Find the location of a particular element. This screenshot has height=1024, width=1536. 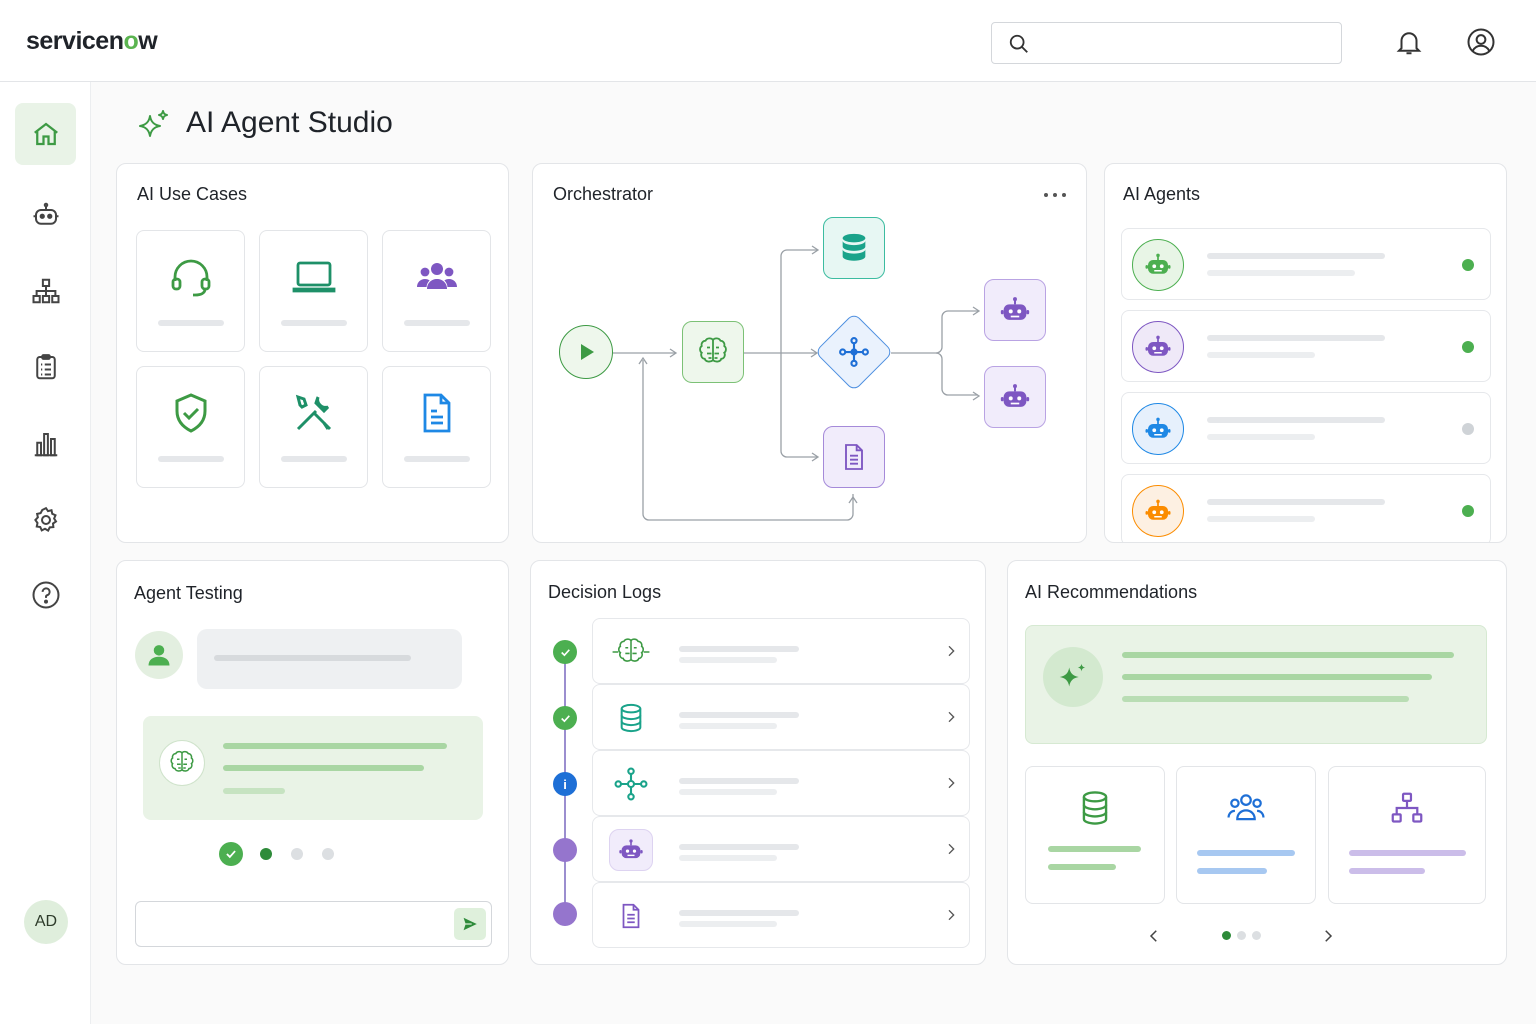

page-title: AI Agent Studio is located at coordinates (289, 122).